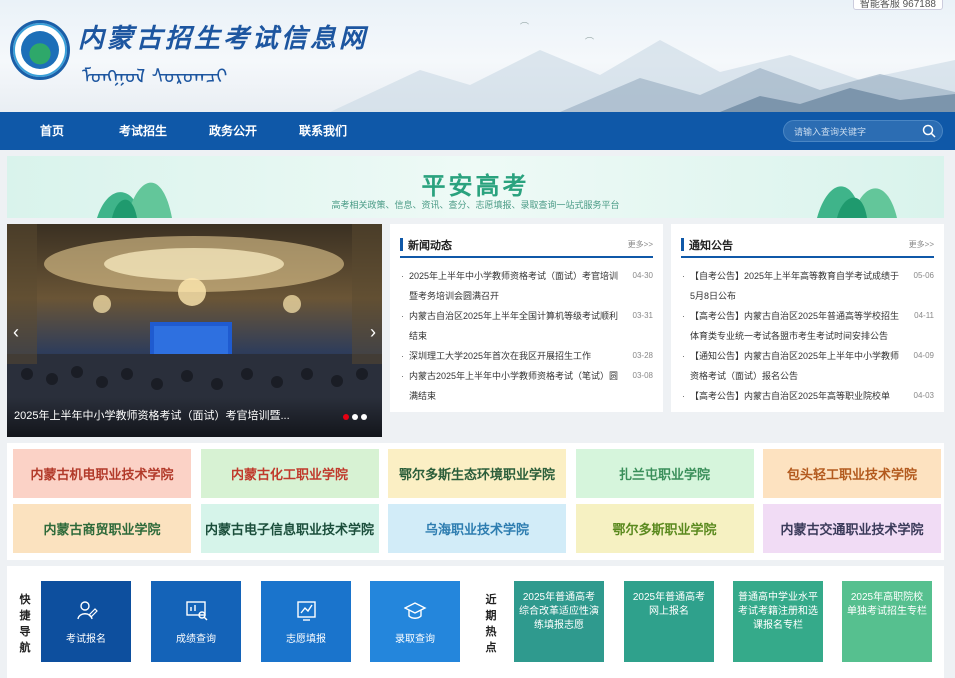 Image resolution: width=955 pixels, height=678 pixels. Describe the element at coordinates (491, 624) in the screenshot. I see `hot-topics-label: 近期热点` at that location.